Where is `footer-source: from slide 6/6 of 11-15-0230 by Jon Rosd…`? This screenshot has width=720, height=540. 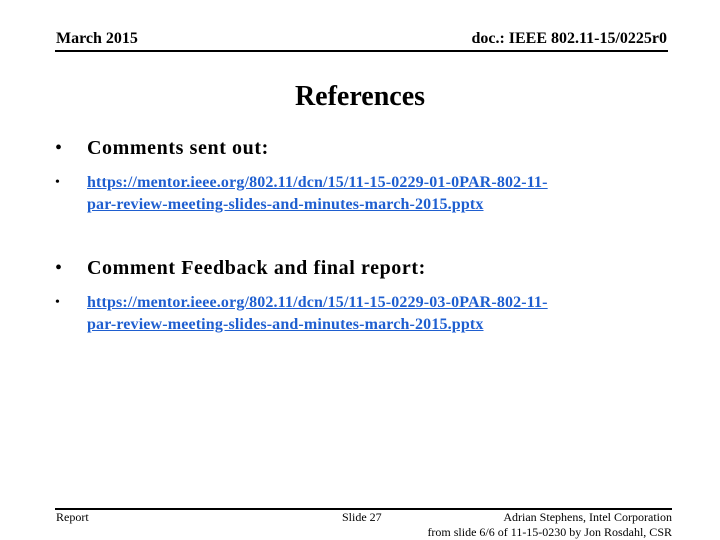 footer-source: from slide 6/6 of 11-15-0230 by Jon Rosd… is located at coordinates (549, 532).